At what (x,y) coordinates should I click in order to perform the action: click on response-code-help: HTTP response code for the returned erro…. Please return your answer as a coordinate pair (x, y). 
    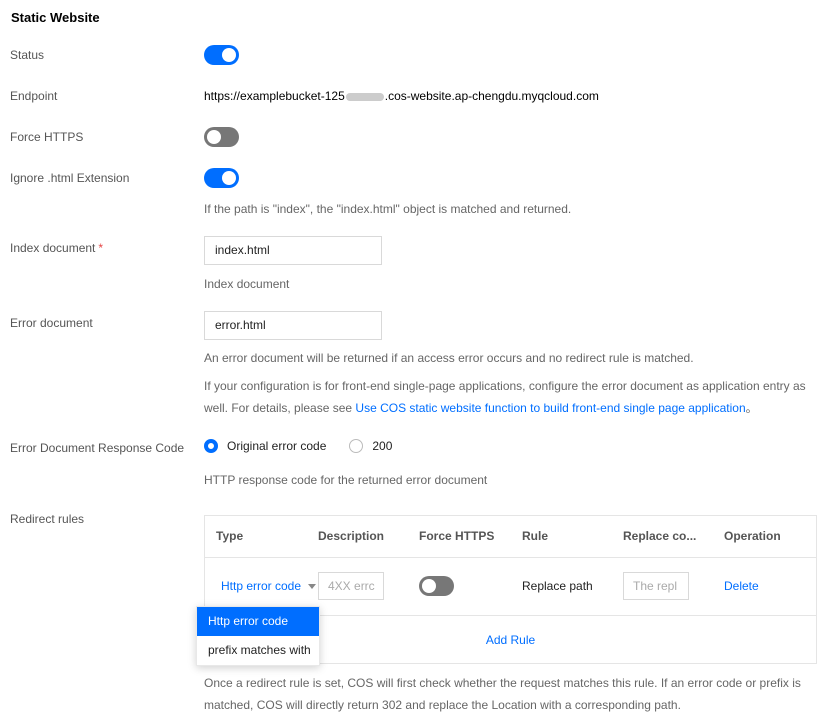
    Looking at the image, I should click on (346, 480).